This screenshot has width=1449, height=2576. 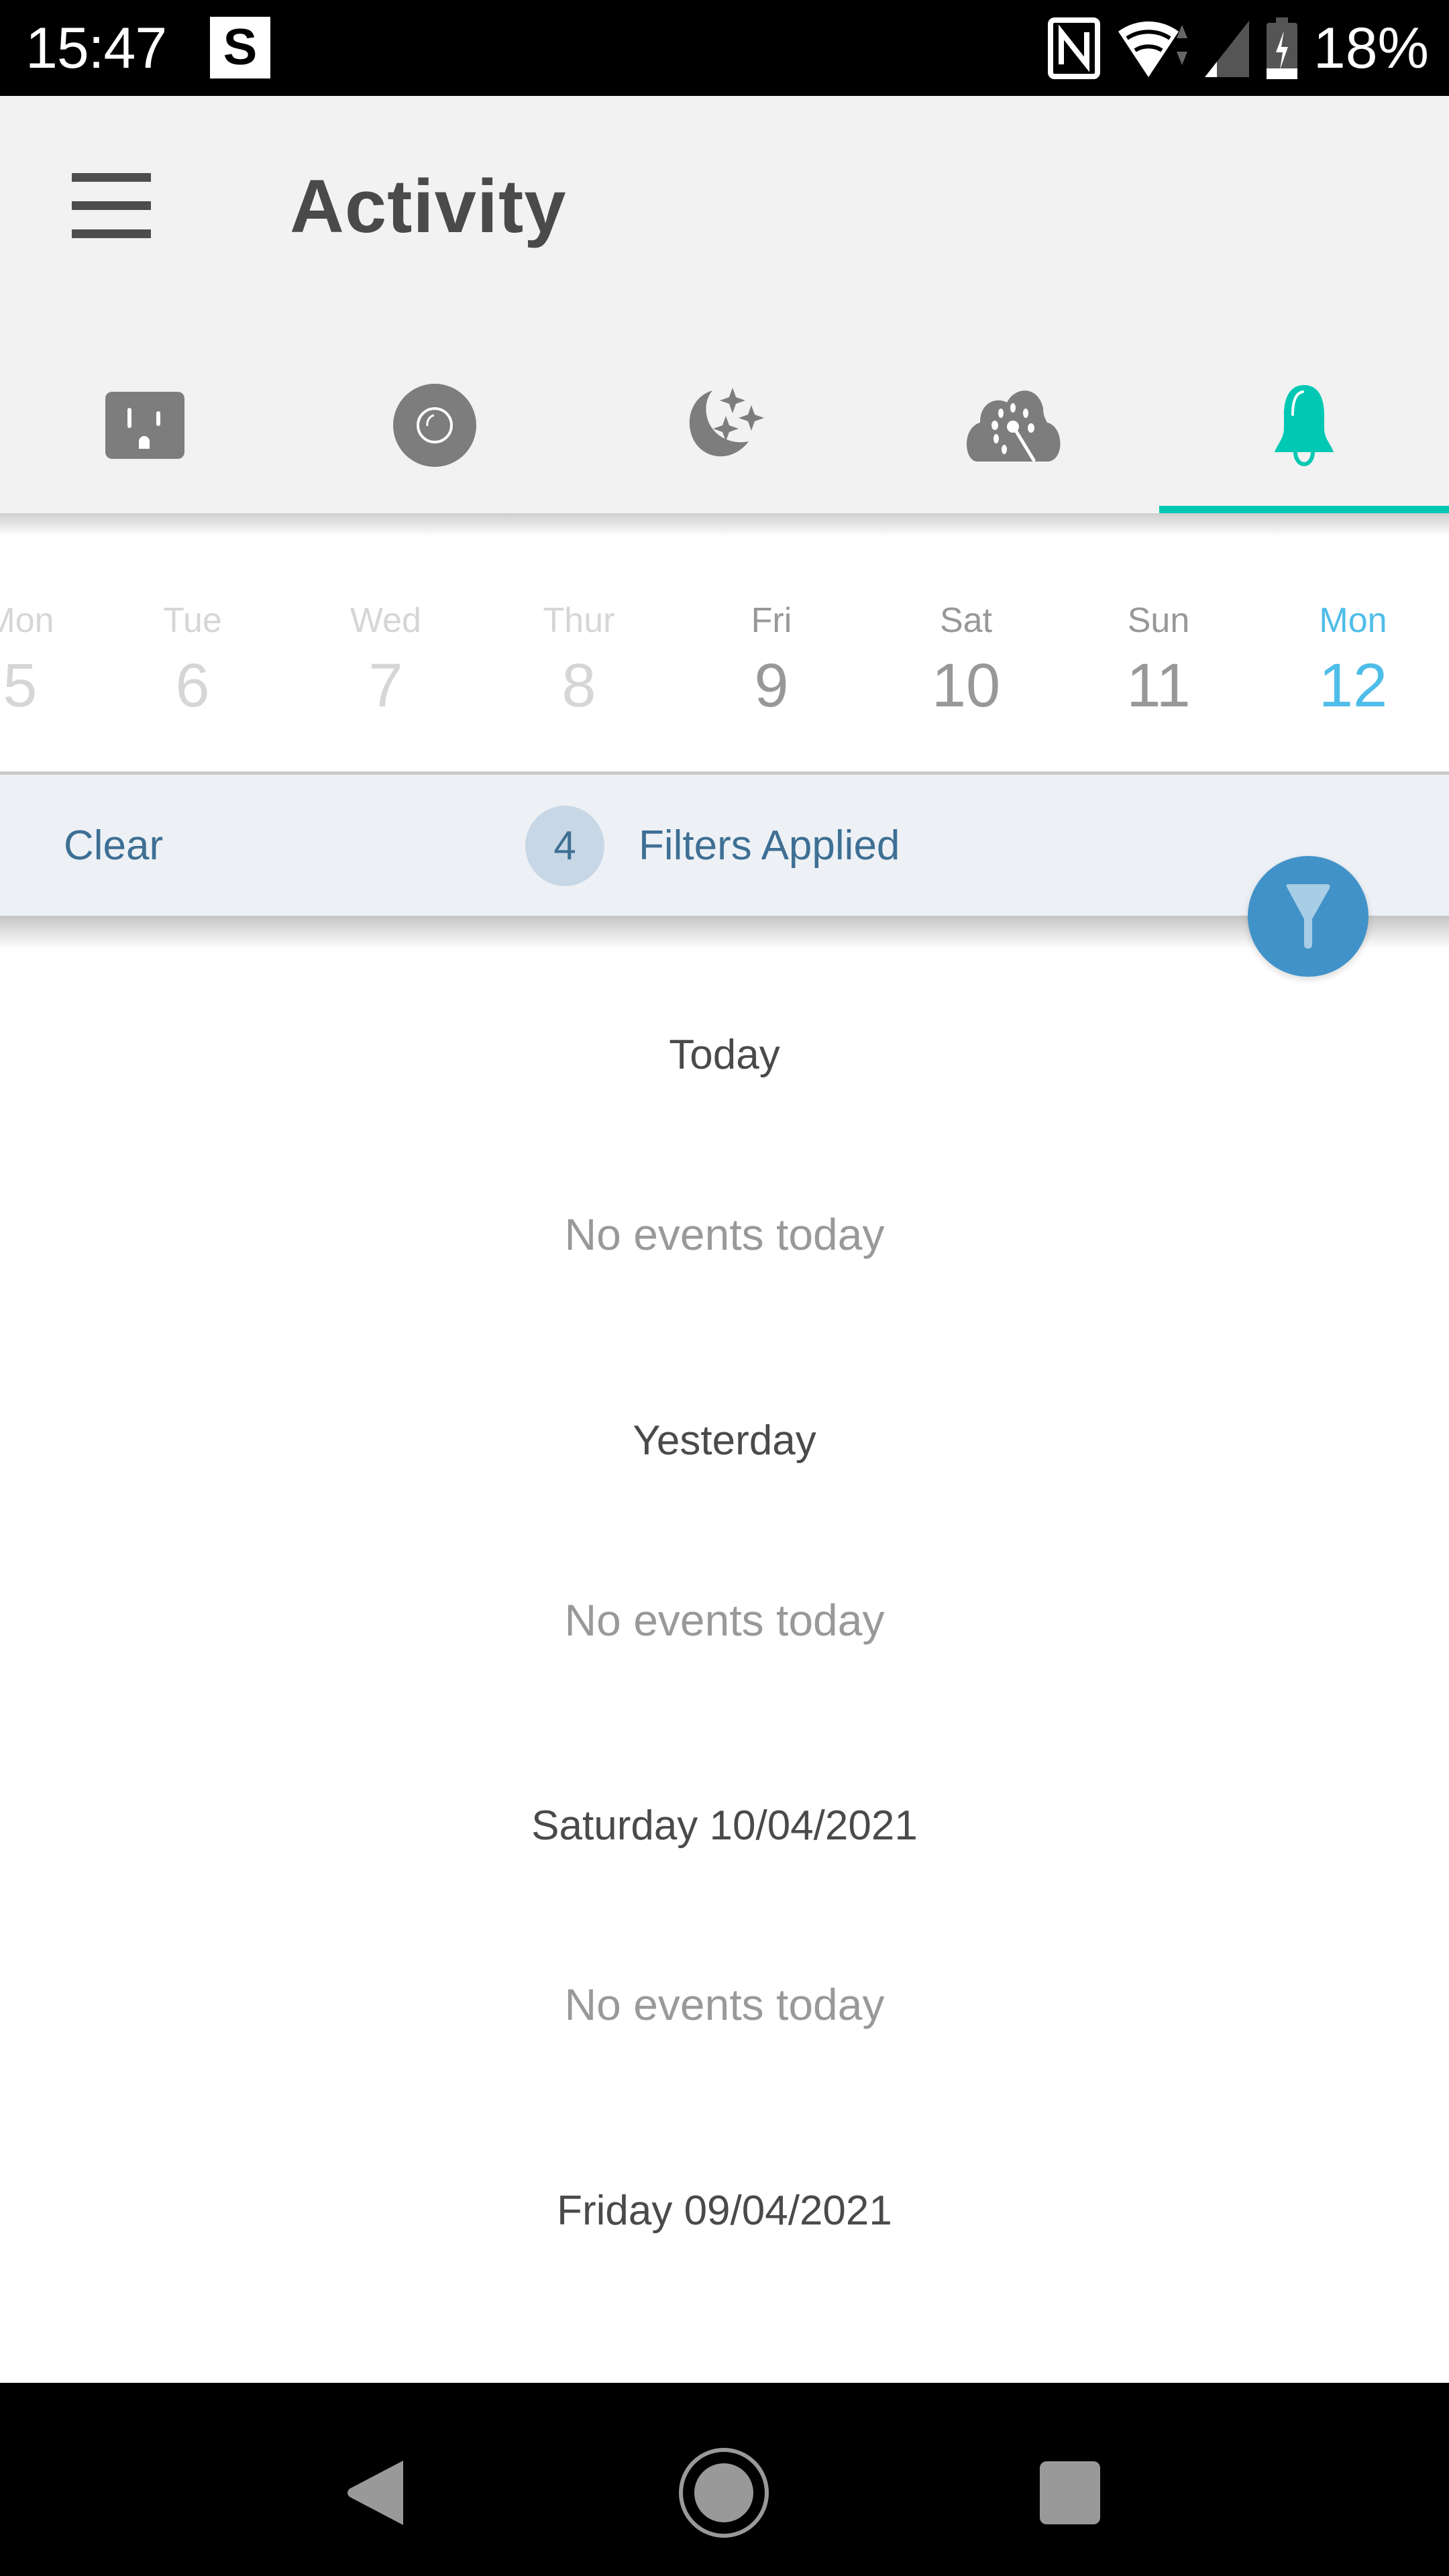 I want to click on date-number: 8, so click(x=578, y=685).